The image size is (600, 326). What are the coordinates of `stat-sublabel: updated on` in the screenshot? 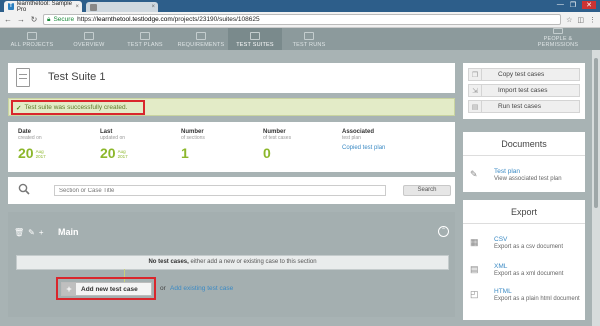 It's located at (113, 138).